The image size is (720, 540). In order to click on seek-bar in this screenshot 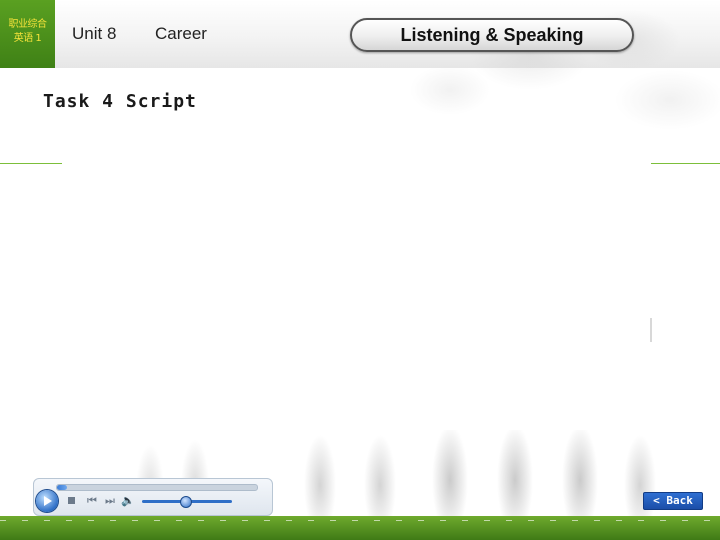, I will do `click(157, 487)`.